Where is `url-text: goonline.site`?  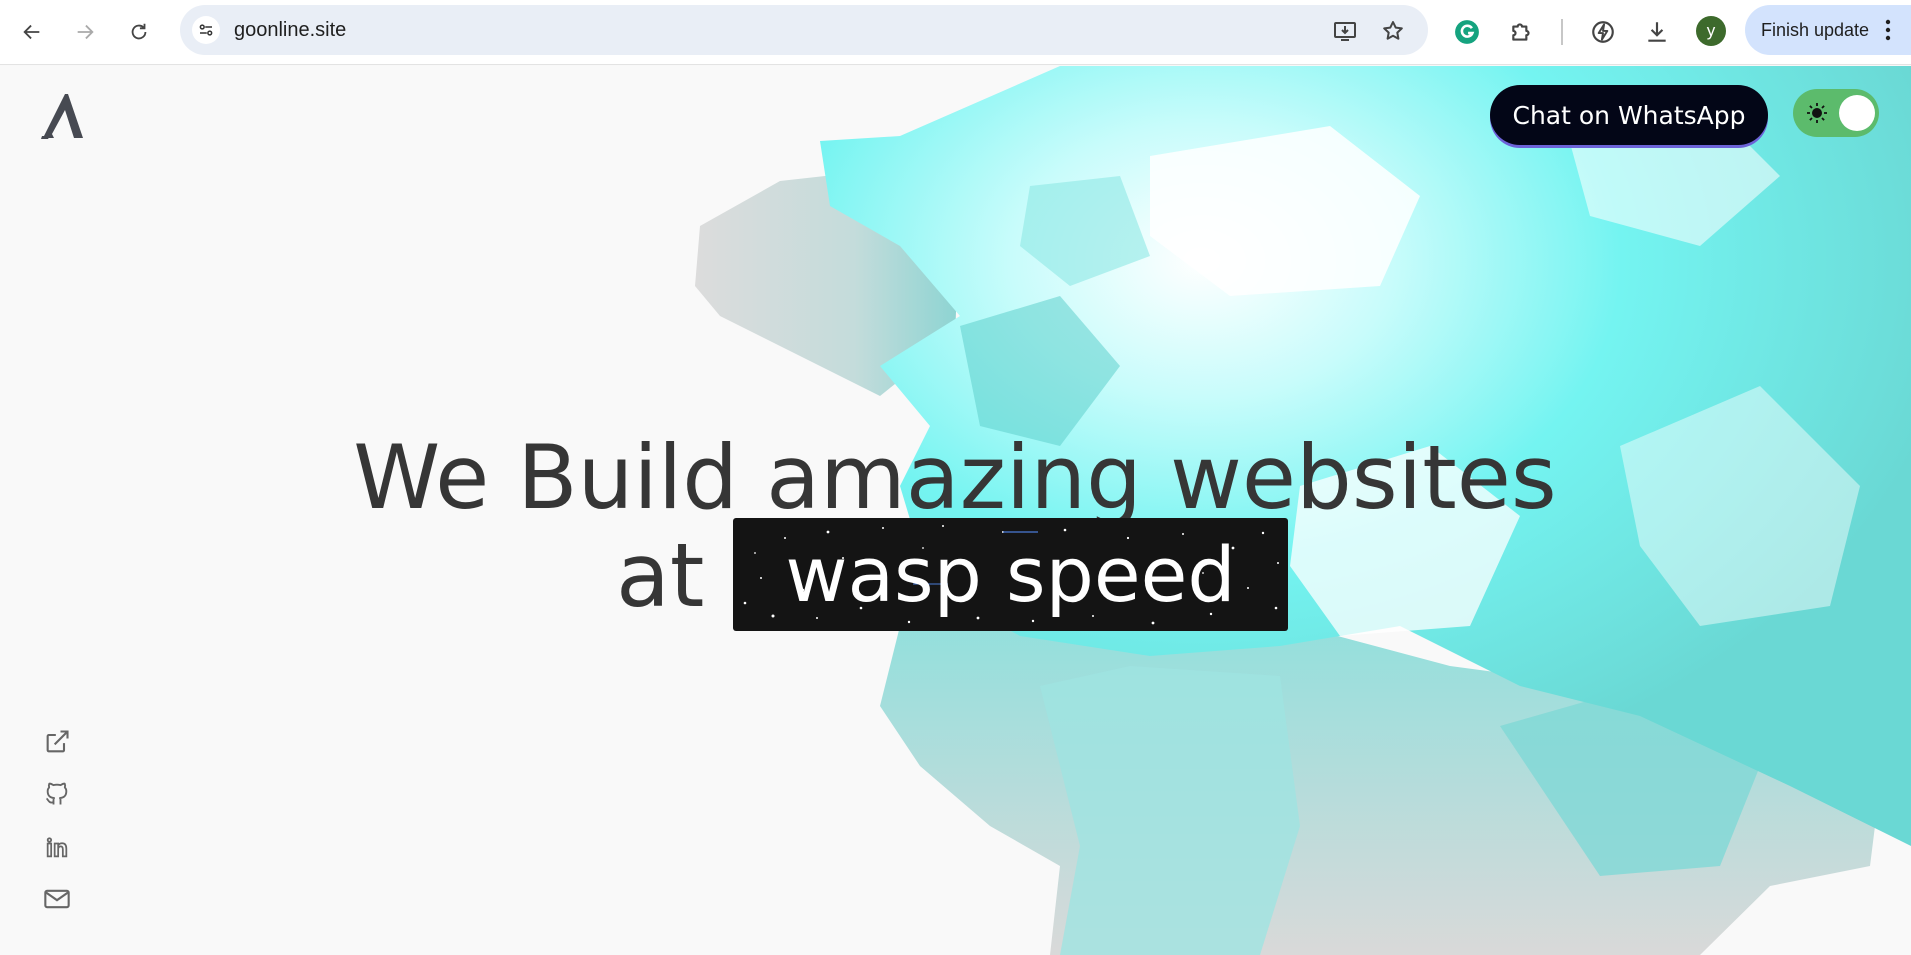 url-text: goonline.site is located at coordinates (290, 30).